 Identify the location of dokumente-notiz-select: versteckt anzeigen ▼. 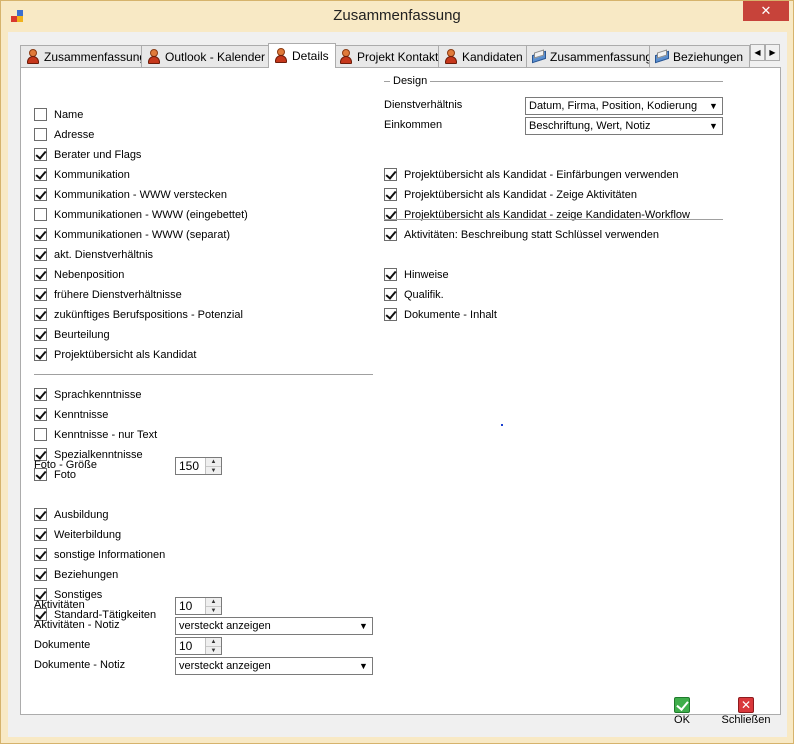
(274, 666).